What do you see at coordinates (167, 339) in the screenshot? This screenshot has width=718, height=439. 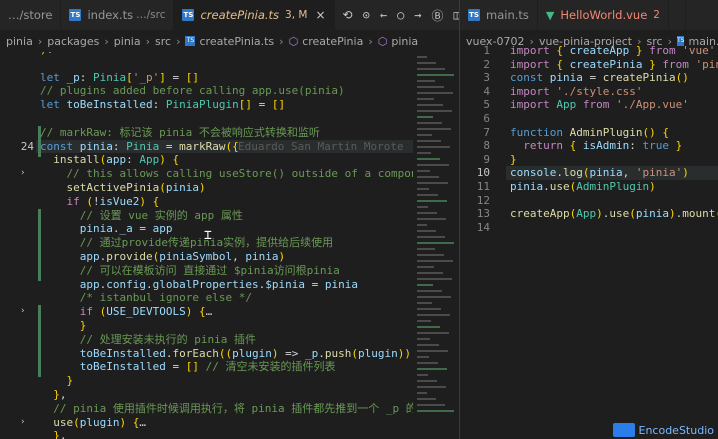 I see `code-text: // 处理安装未执行的 pinia 插件` at bounding box center [167, 339].